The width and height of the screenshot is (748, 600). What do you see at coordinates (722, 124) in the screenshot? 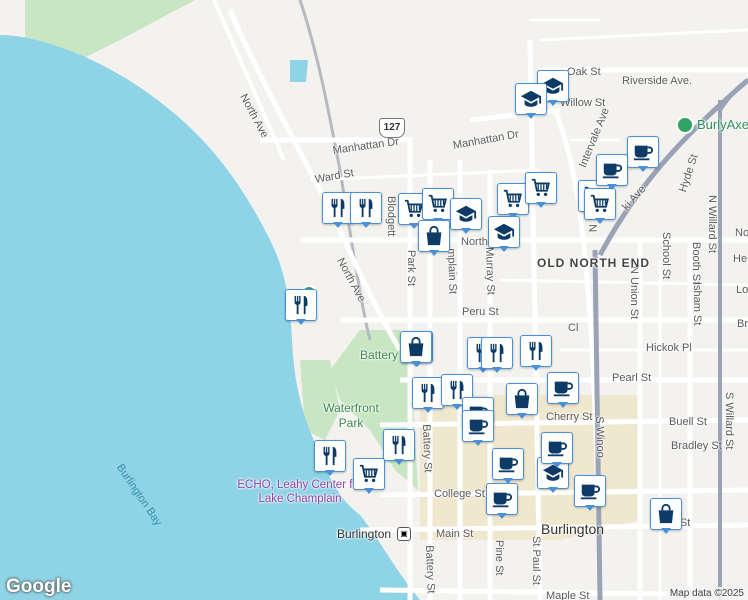
I see `burlyaxe-label: BurlyAxe` at bounding box center [722, 124].